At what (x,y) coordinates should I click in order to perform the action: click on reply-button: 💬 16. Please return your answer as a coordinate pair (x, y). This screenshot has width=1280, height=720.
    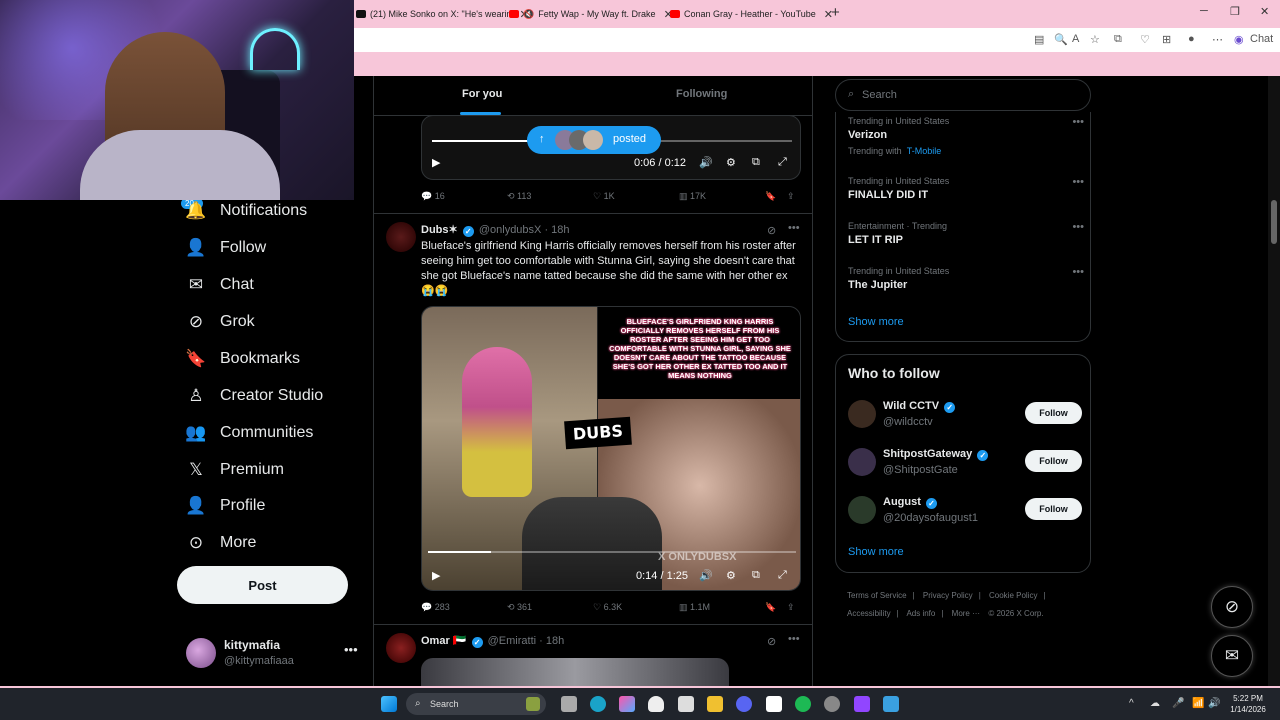
    Looking at the image, I should click on (433, 196).